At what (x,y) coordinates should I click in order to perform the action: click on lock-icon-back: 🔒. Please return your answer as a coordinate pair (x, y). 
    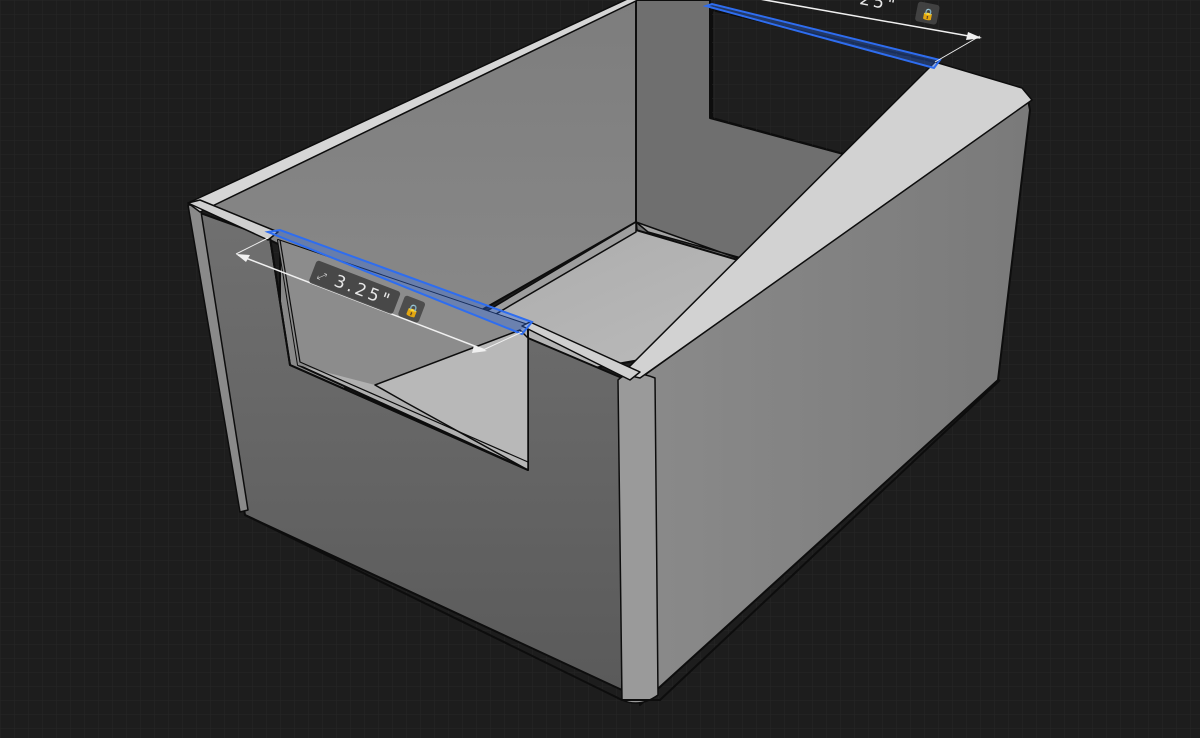
    Looking at the image, I should click on (928, 14).